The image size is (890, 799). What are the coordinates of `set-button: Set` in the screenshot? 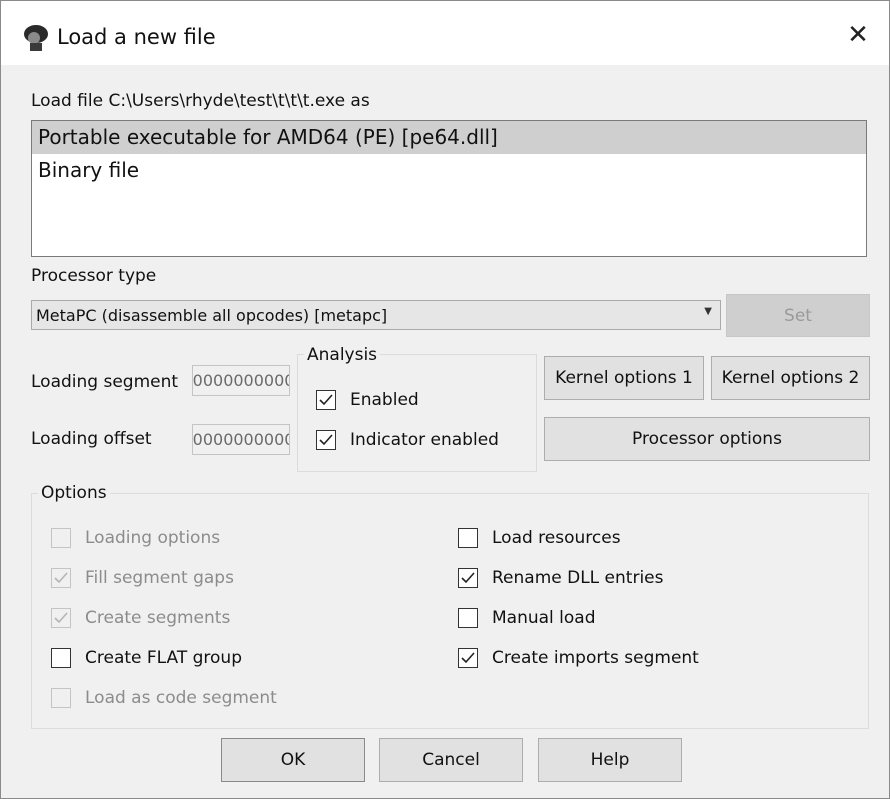 It's located at (798, 315).